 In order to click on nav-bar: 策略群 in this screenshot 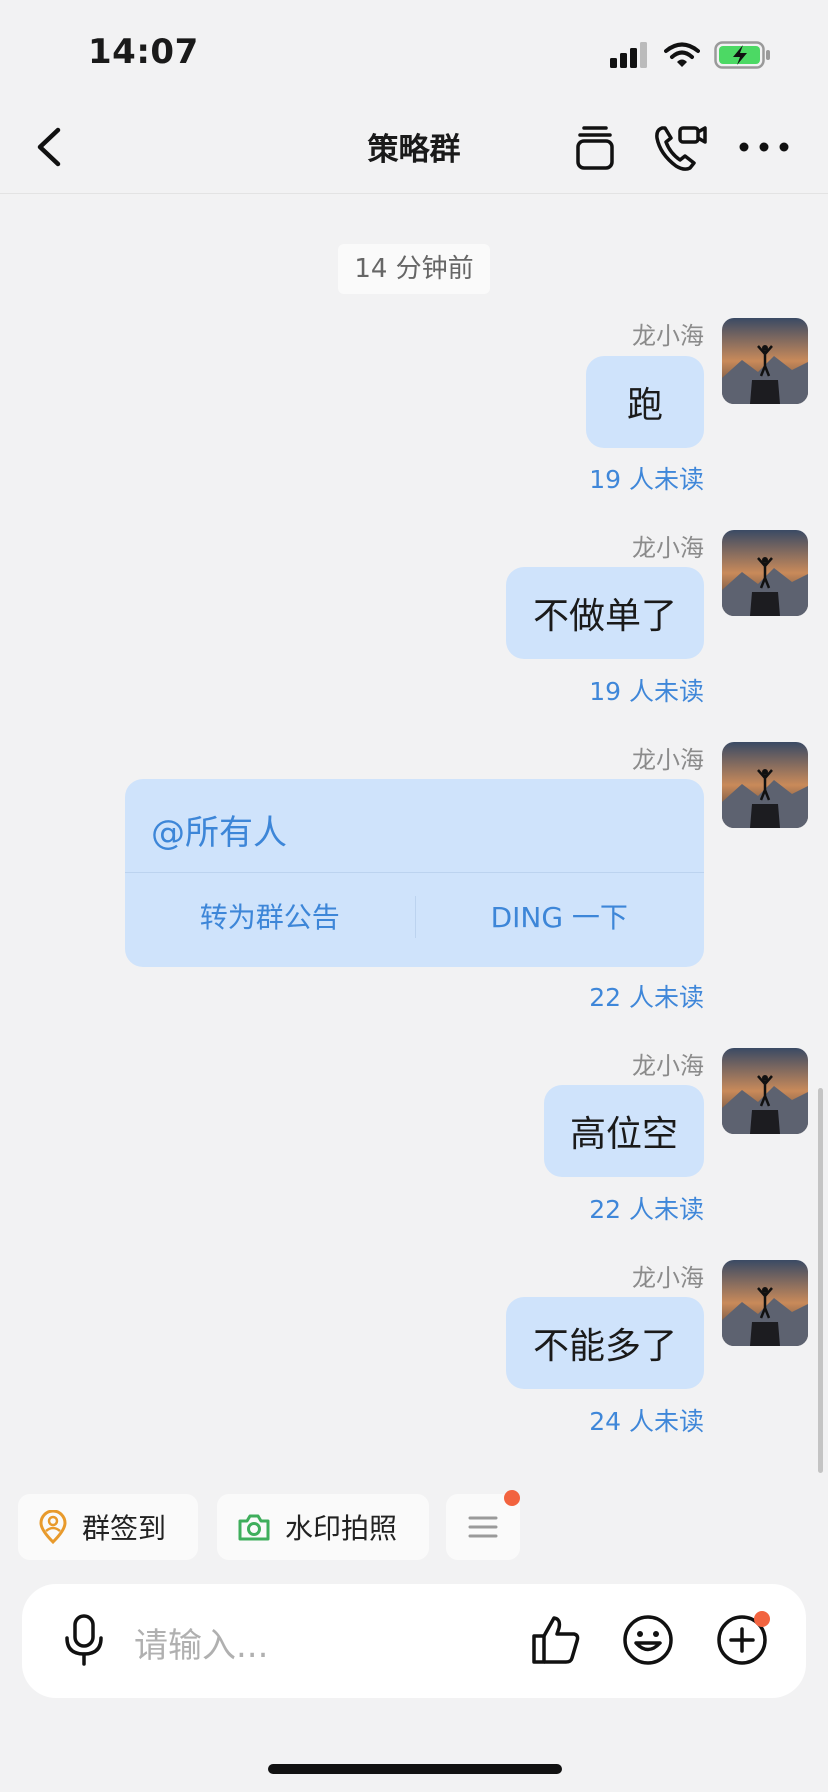, I will do `click(414, 147)`.